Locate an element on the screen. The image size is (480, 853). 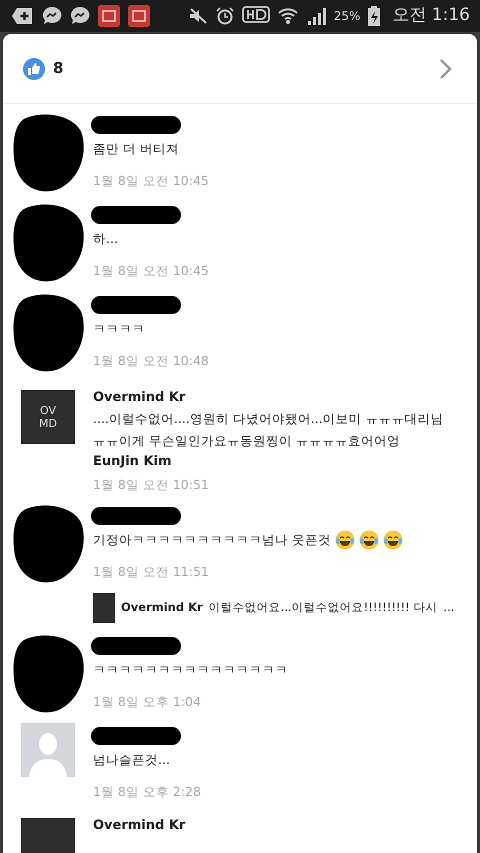
comment-text: 기정아ㅋㅋㅋㅋㅋㅋㅋㅋㅋㅋ넘나 웃픈것 is located at coordinates (212, 539).